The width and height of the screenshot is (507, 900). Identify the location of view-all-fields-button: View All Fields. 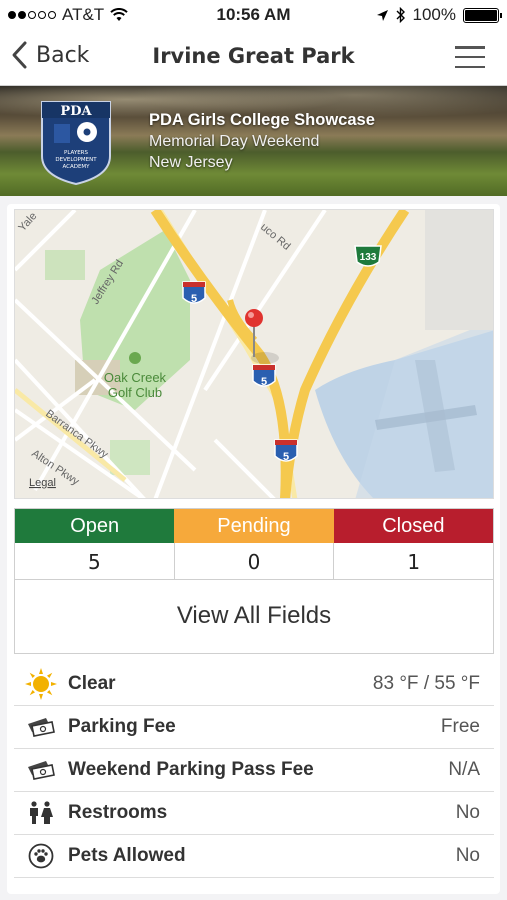
(254, 617).